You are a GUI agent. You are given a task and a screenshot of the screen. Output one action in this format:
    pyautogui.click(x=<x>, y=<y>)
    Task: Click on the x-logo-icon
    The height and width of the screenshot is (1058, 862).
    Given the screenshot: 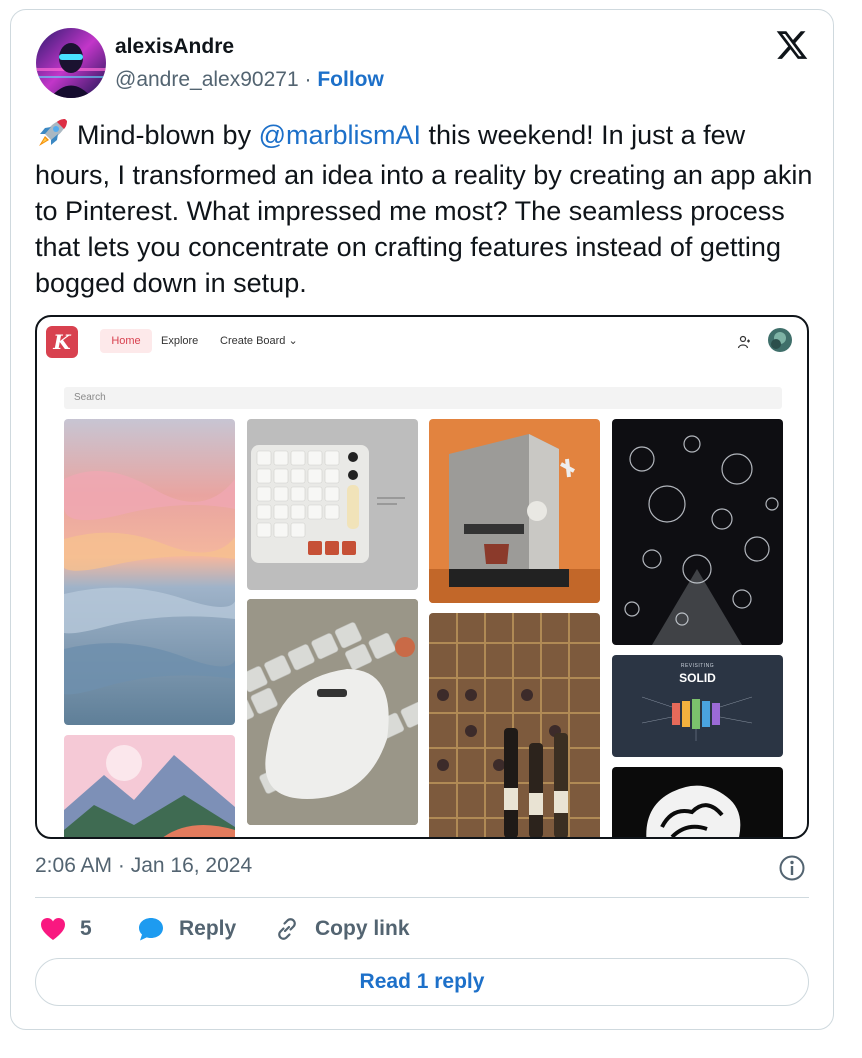 What is the action you would take?
    pyautogui.click(x=792, y=45)
    